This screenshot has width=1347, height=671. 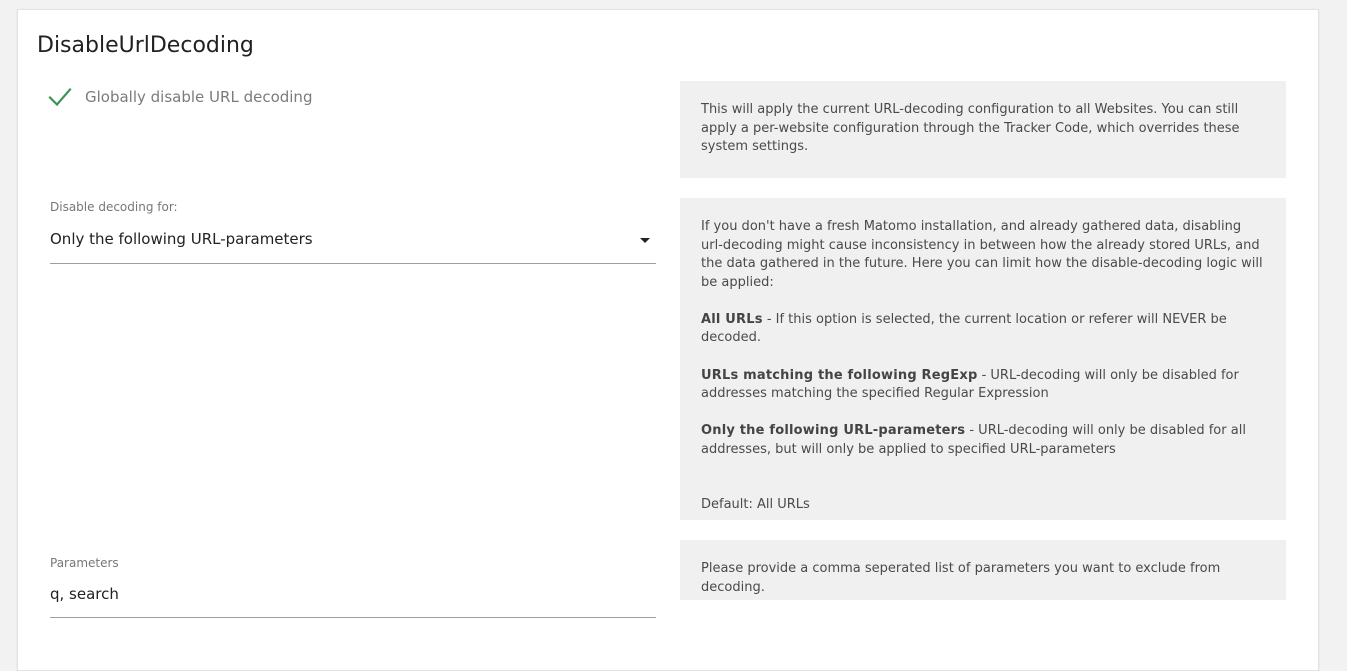 What do you see at coordinates (755, 505) in the screenshot?
I see `decoding-help-default: Default: All URLs` at bounding box center [755, 505].